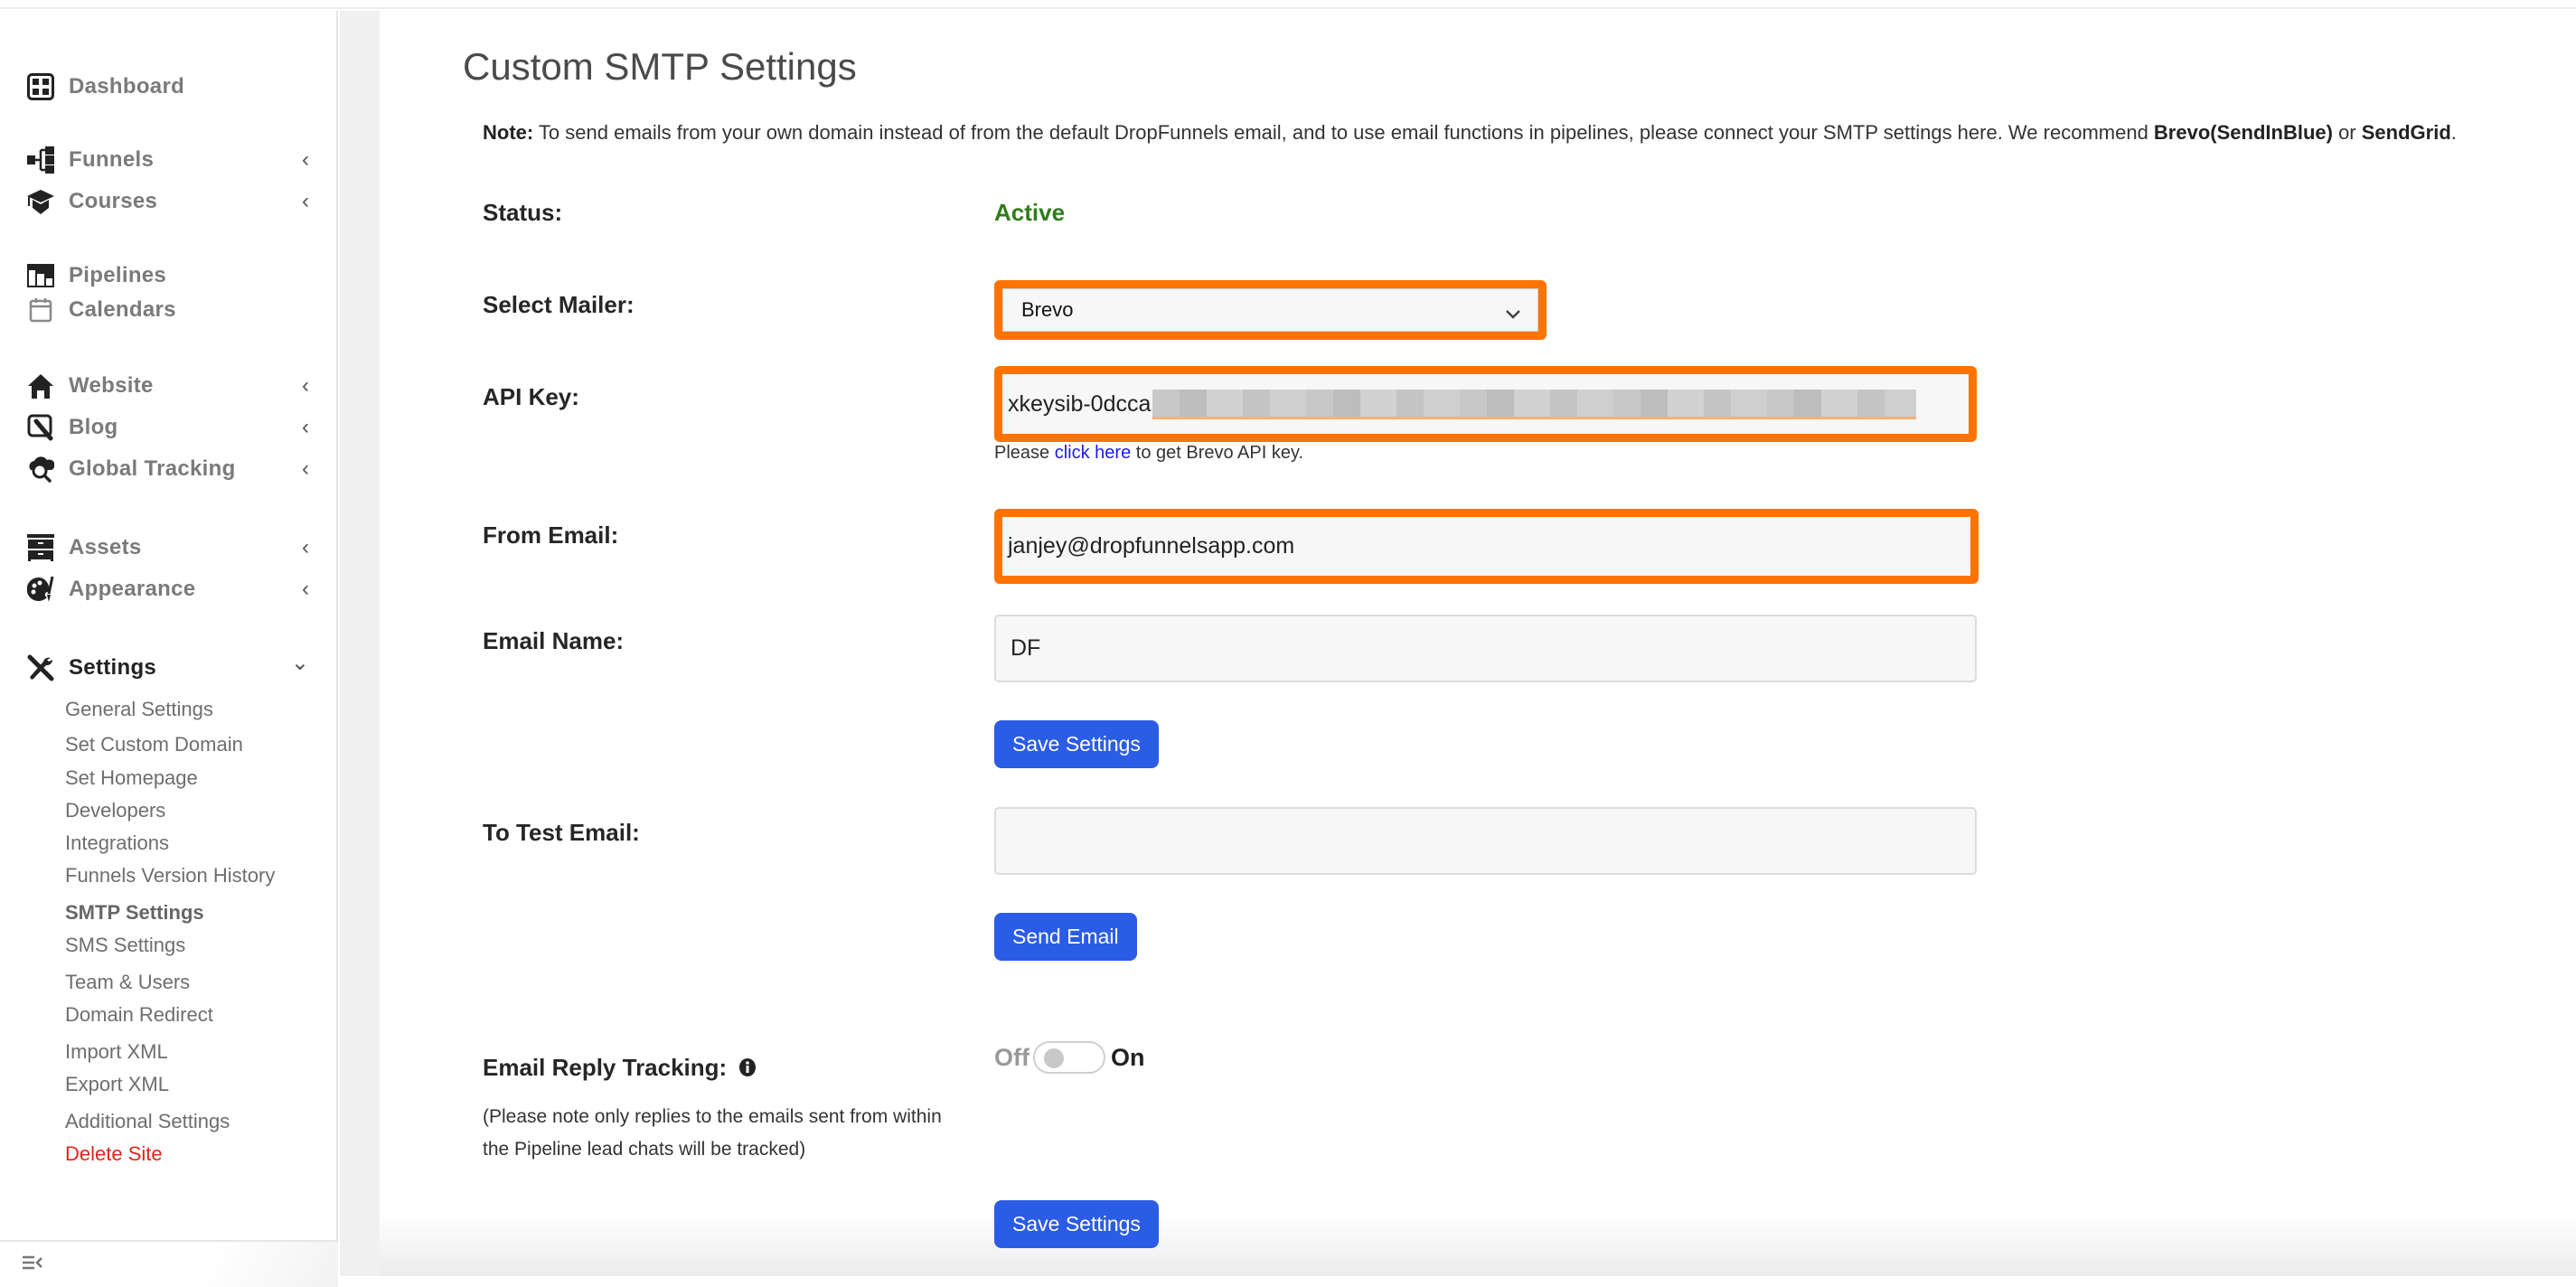 The height and width of the screenshot is (1287, 2576). Describe the element at coordinates (1288, 4) in the screenshot. I see `top-border` at that location.